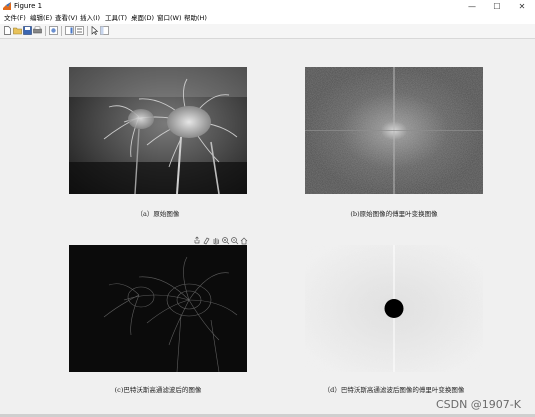 Image resolution: width=535 pixels, height=417 pixels. I want to click on maximize-button: ☐, so click(497, 6).